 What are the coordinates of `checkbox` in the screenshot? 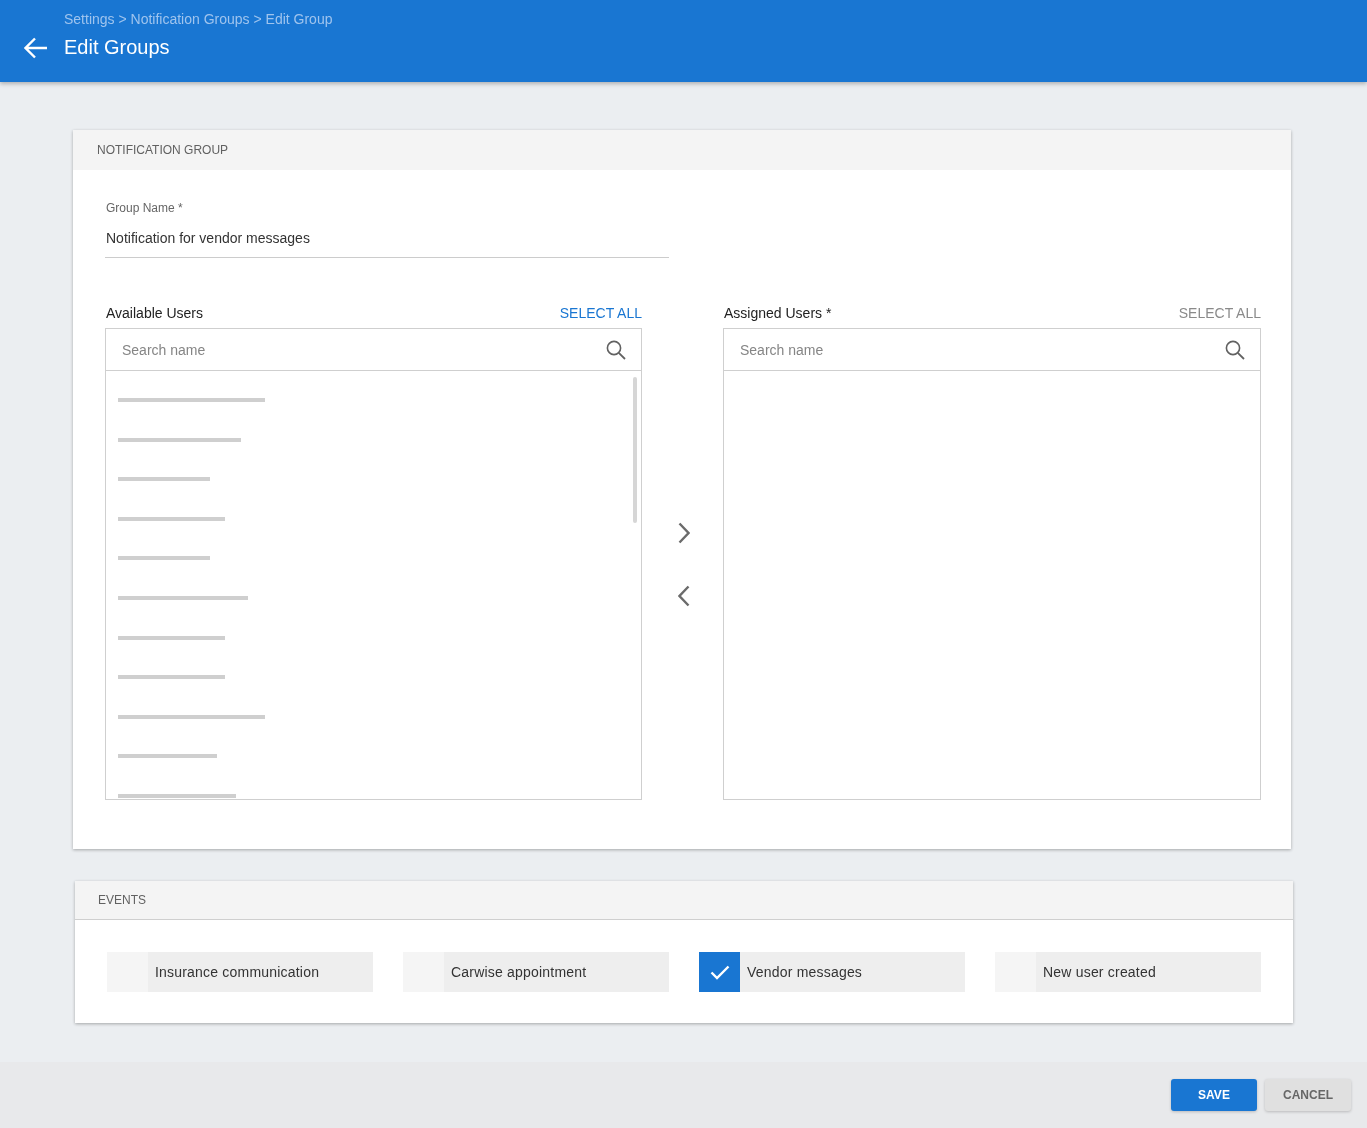 It's located at (719, 972).